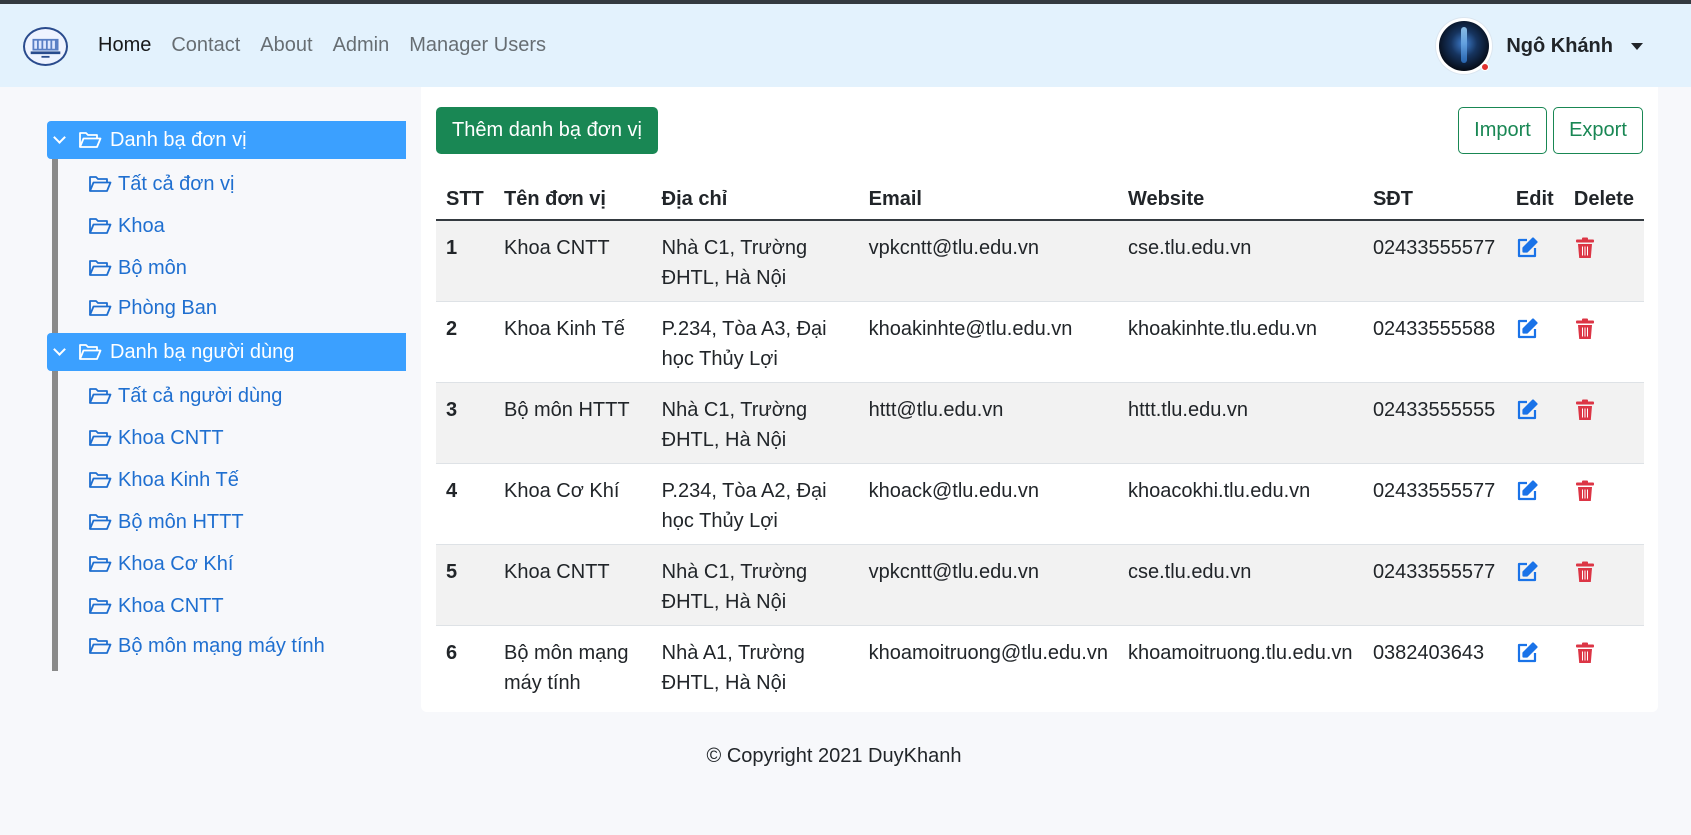 This screenshot has width=1691, height=835. What do you see at coordinates (202, 351) in the screenshot?
I see `sidebar-group-label: Danh bạ người dùng` at bounding box center [202, 351].